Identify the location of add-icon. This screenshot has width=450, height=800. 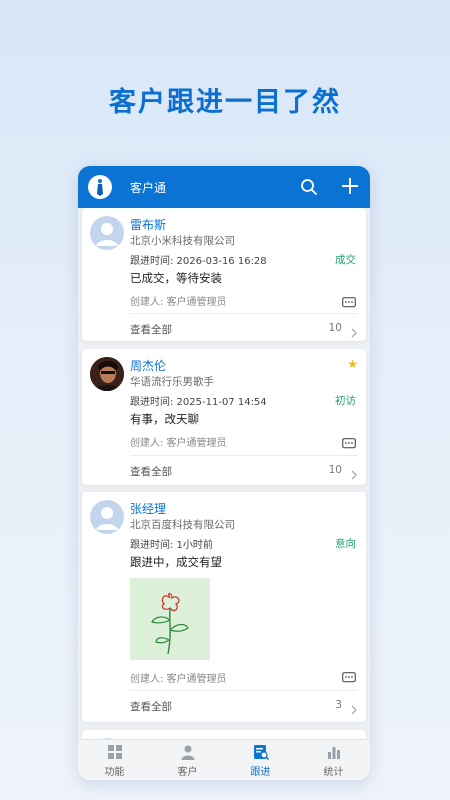
(350, 186).